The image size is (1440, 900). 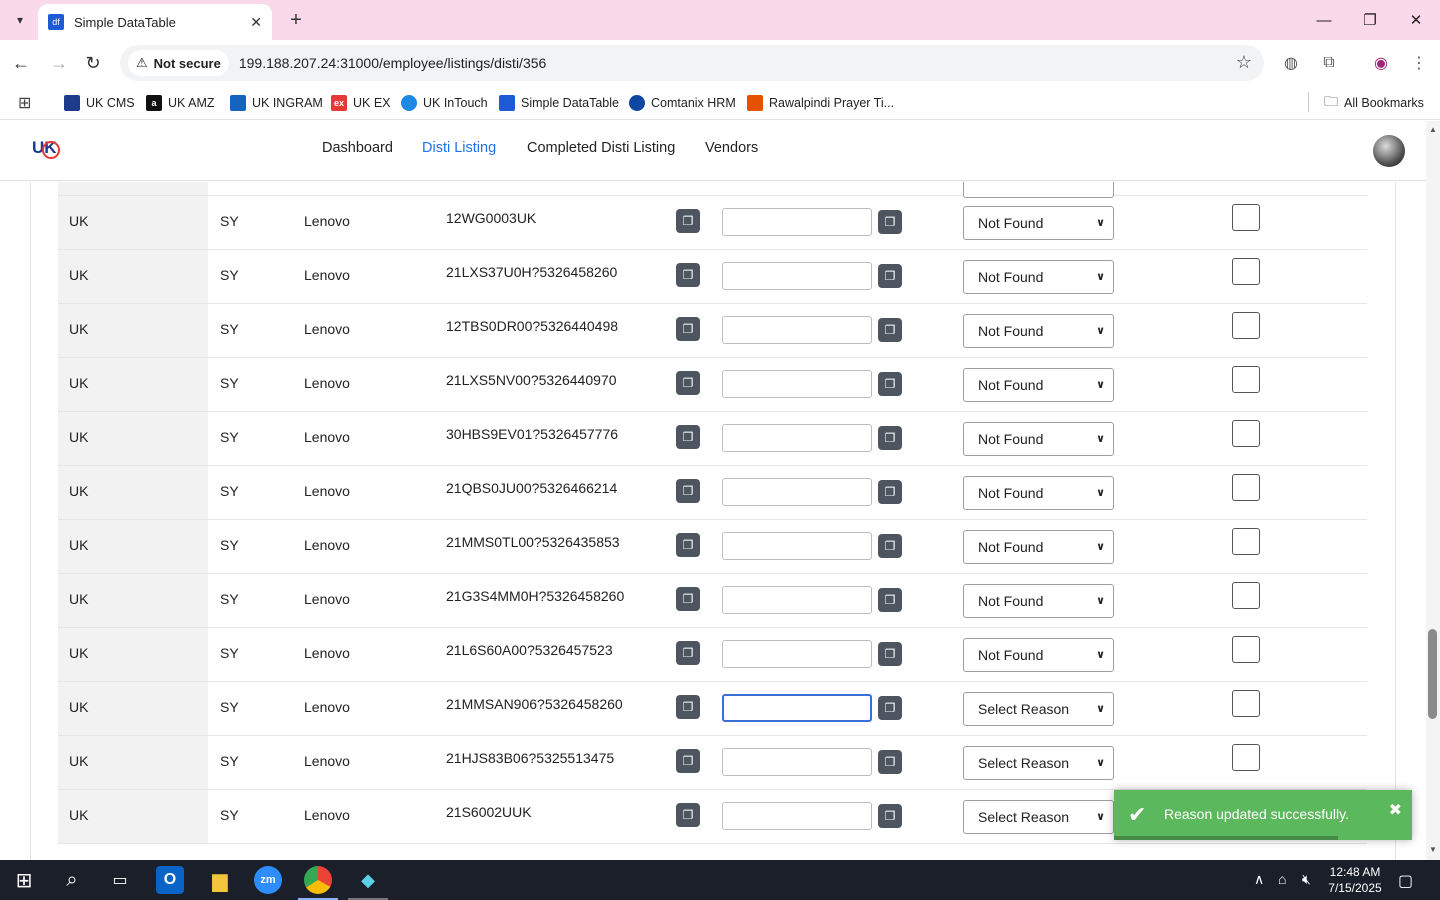 I want to click on nav-completed-disti-listing: Completed Disti Listing, so click(x=601, y=148).